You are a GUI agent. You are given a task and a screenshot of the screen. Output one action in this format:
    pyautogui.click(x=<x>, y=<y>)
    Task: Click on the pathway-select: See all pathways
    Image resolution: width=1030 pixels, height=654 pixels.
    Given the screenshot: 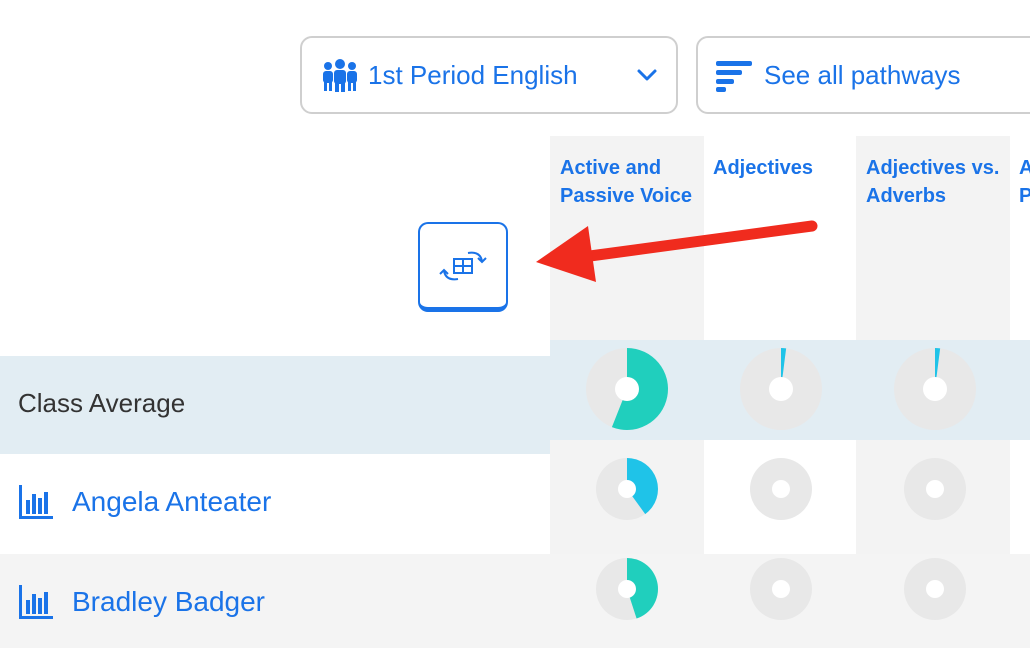 What is the action you would take?
    pyautogui.click(x=863, y=75)
    